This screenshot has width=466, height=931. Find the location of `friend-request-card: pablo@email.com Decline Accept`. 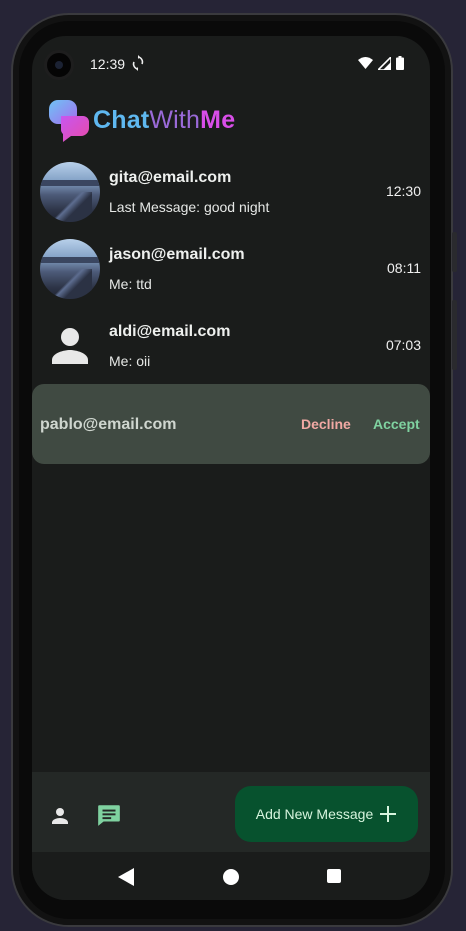

friend-request-card: pablo@email.com Decline Accept is located at coordinates (231, 424).